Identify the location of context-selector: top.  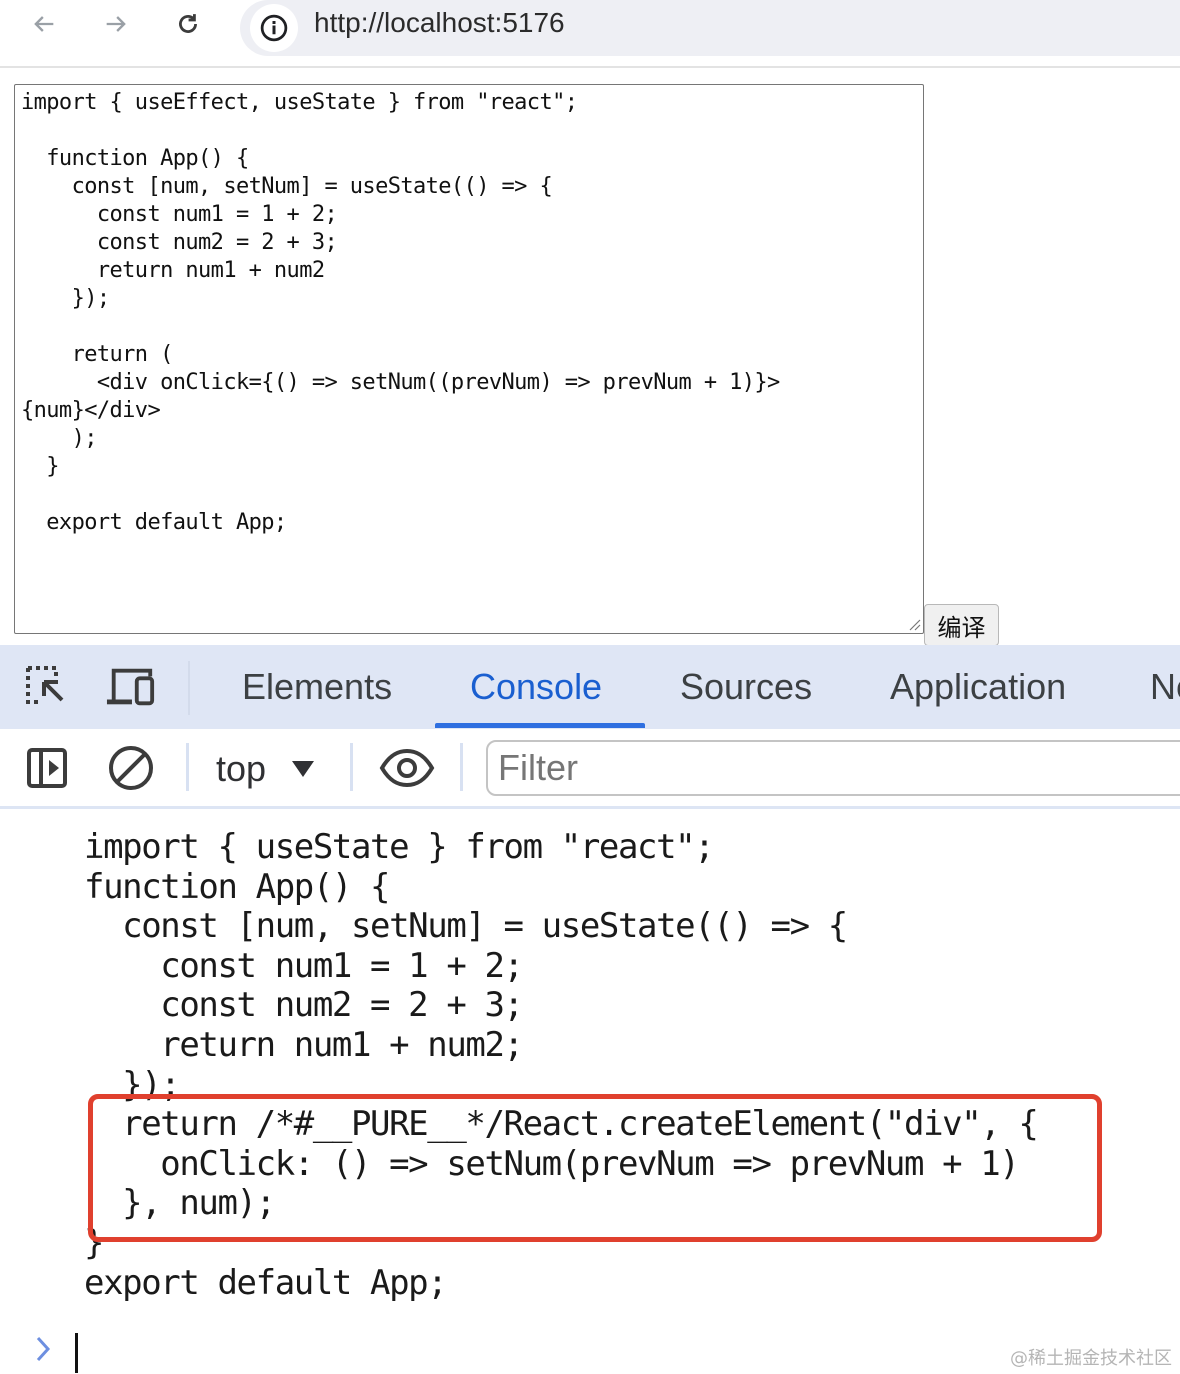
(265, 769).